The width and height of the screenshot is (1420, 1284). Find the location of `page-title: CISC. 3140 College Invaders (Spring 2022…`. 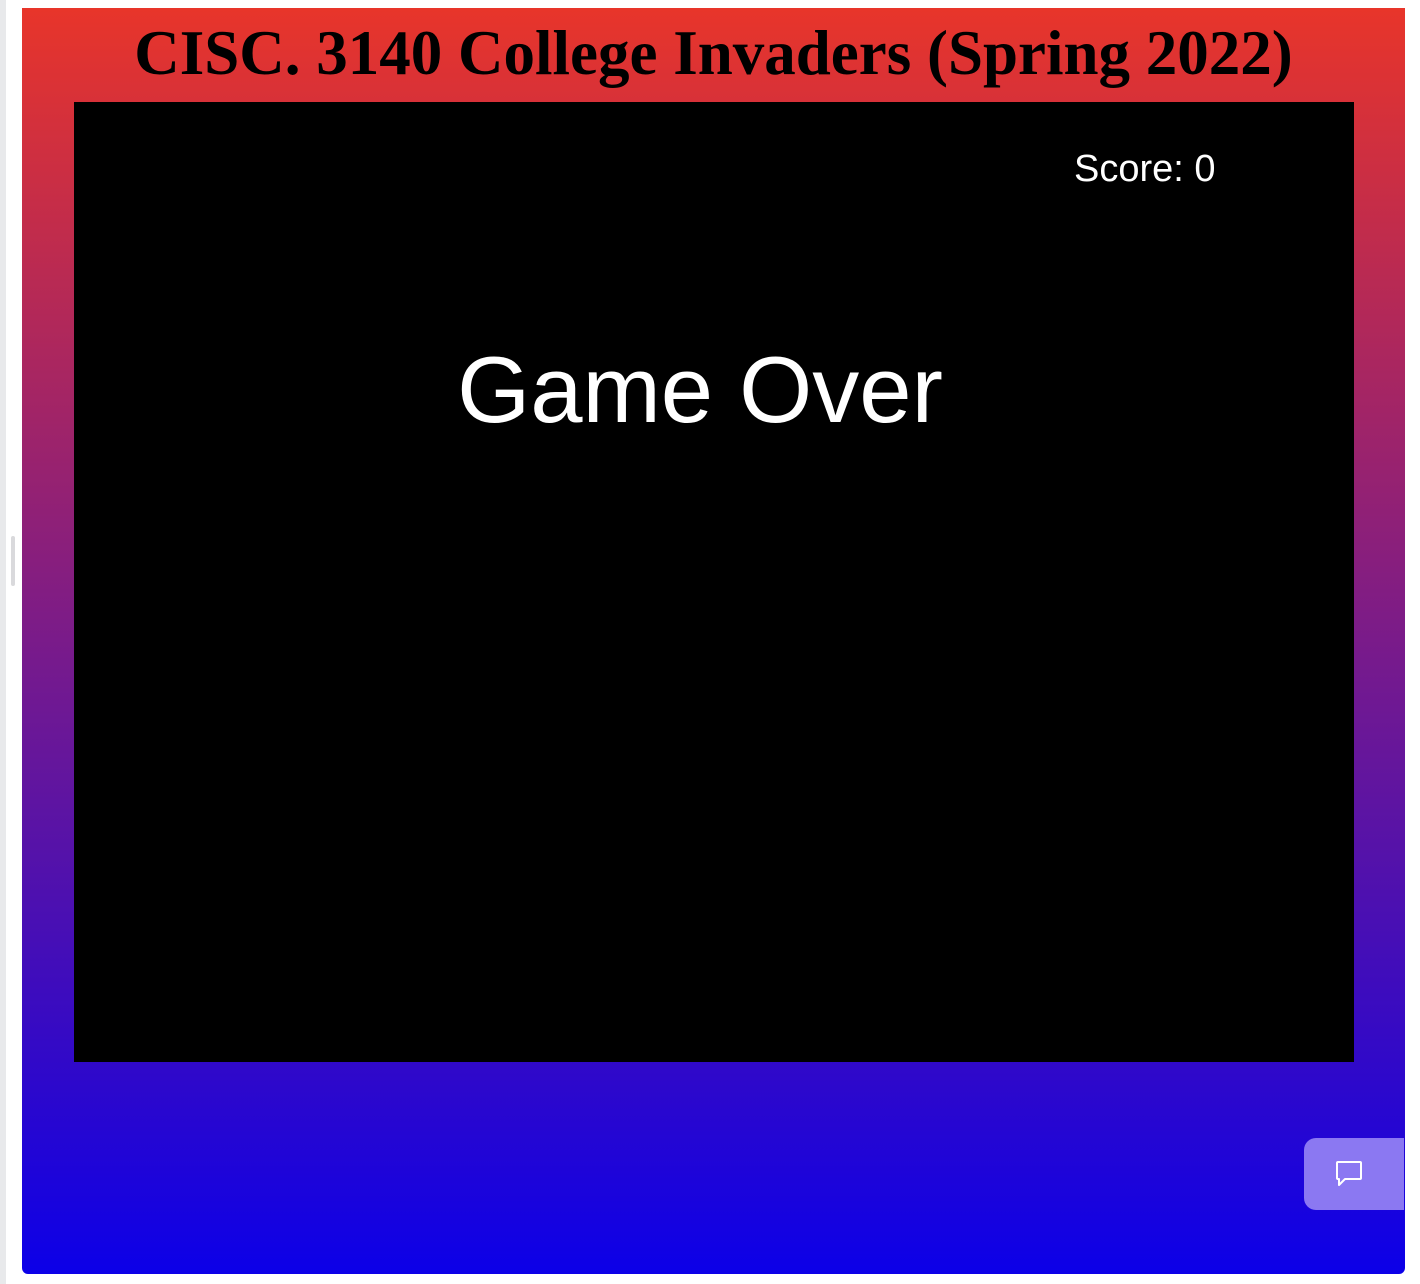

page-title: CISC. 3140 College Invaders (Spring 2022… is located at coordinates (713, 53).